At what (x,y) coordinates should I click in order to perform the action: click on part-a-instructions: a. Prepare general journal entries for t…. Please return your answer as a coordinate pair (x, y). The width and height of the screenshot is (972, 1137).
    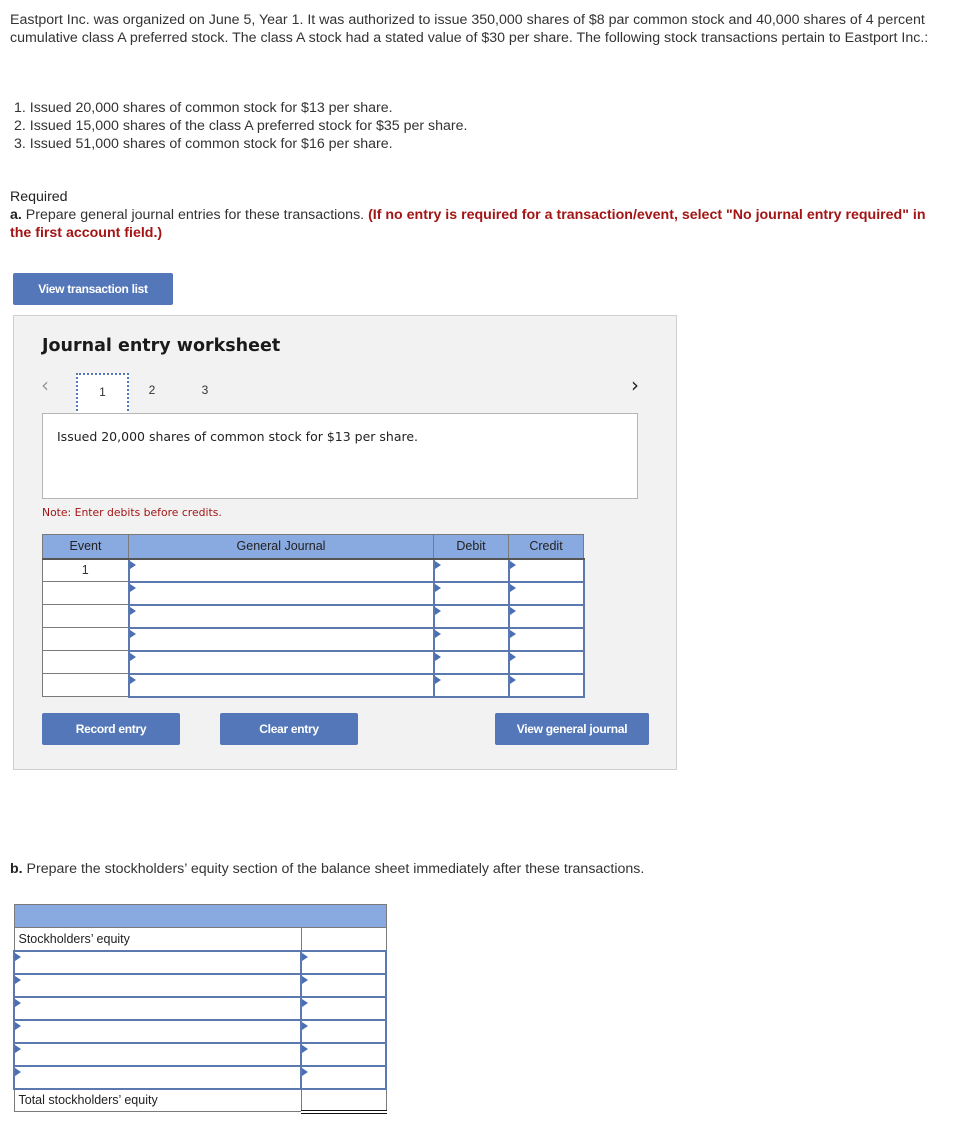
    Looking at the image, I should click on (475, 224).